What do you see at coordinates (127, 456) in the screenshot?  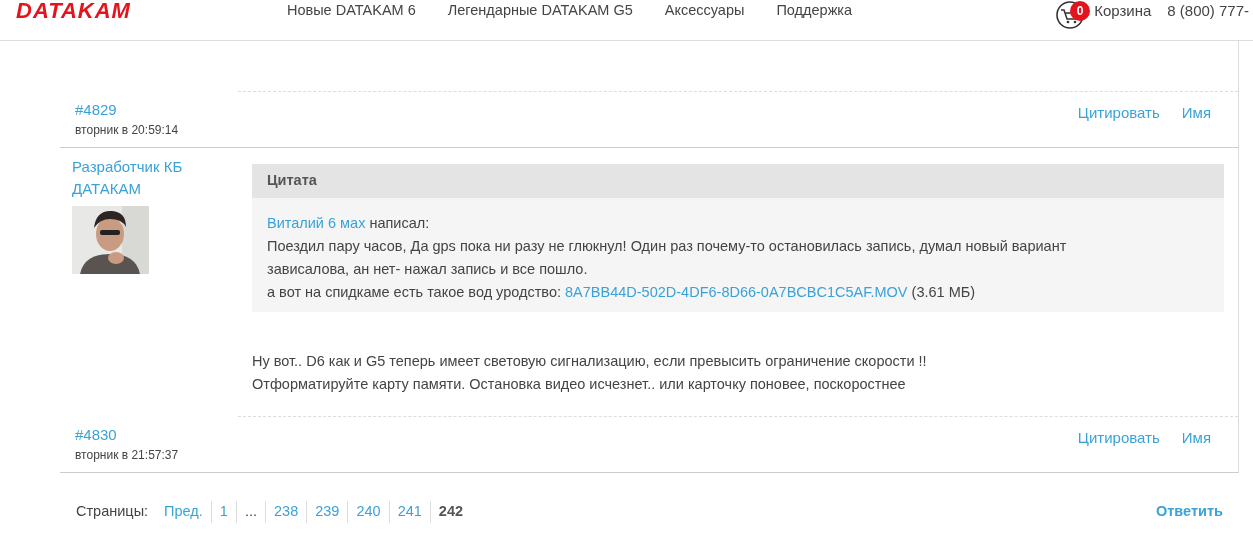 I see `post-date: вторник в 21:57:37` at bounding box center [127, 456].